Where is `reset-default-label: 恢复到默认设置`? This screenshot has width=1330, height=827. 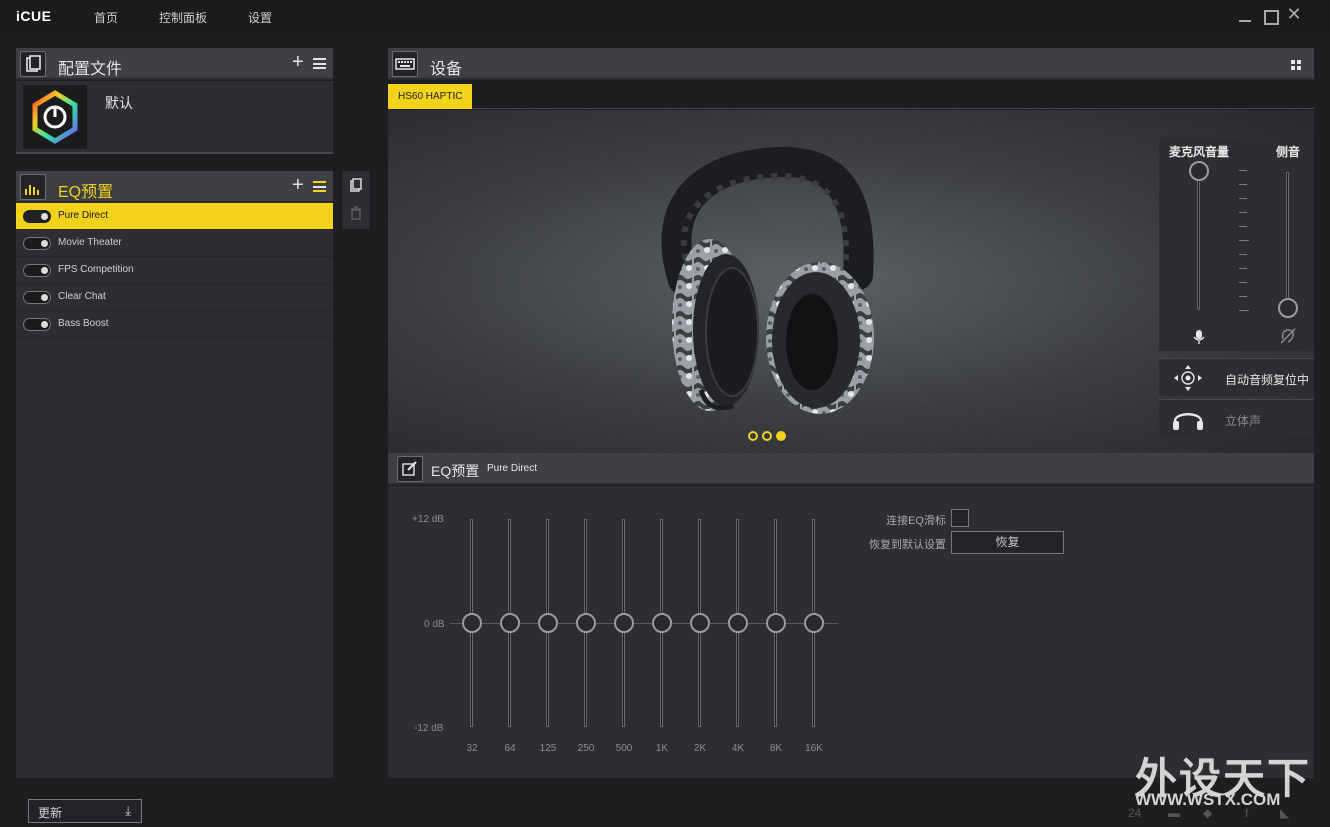 reset-default-label: 恢复到默认设置 is located at coordinates (907, 545).